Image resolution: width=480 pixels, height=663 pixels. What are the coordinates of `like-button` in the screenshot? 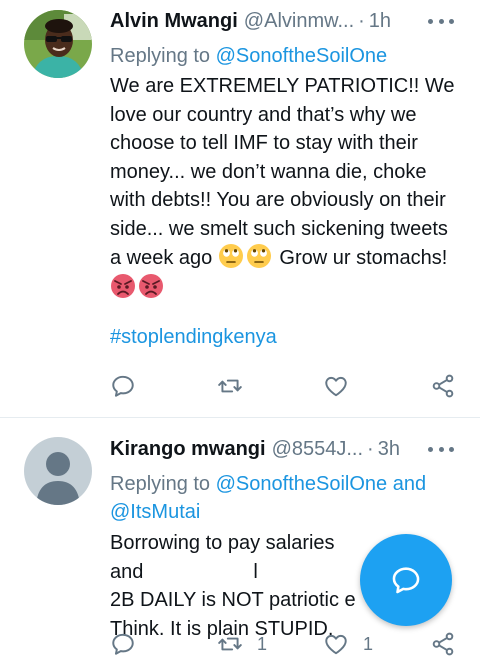 It's located at (343, 386).